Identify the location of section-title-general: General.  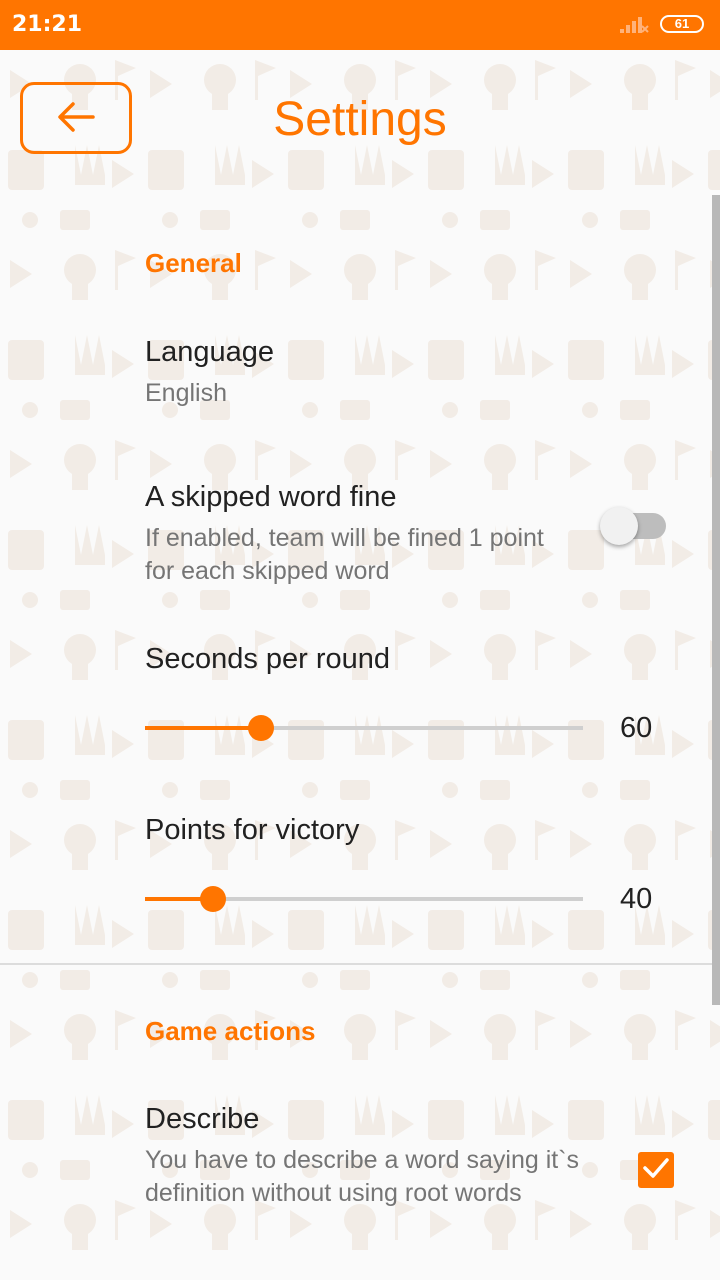
(193, 263).